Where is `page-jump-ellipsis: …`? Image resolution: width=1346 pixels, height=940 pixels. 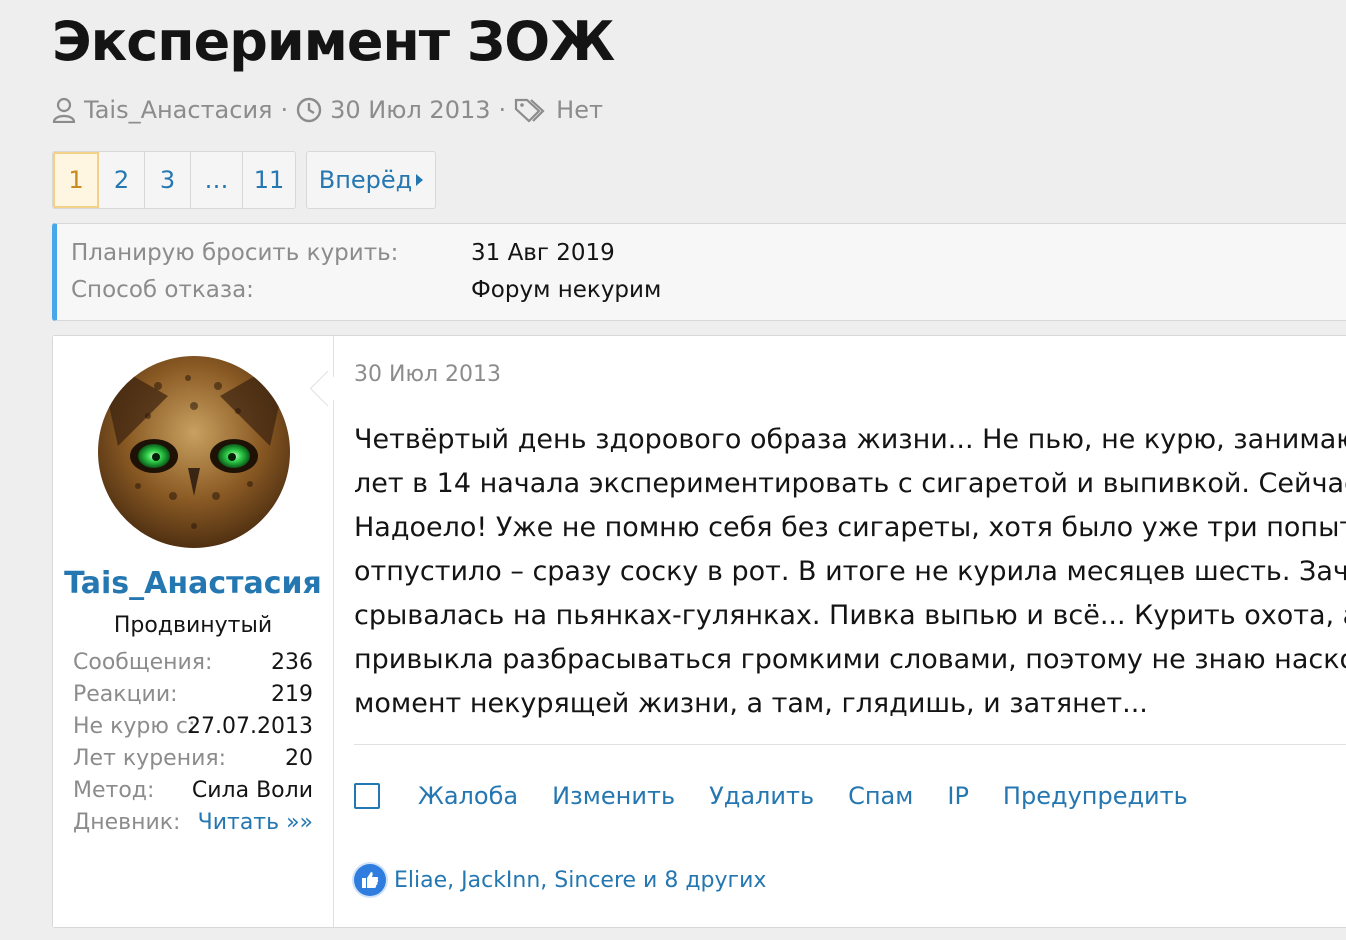 page-jump-ellipsis: … is located at coordinates (217, 180).